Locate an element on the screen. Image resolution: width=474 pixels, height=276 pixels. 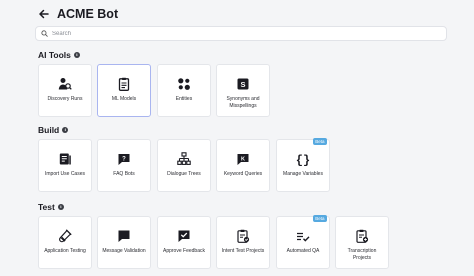
card-label: ML Models is located at coordinates (124, 99).